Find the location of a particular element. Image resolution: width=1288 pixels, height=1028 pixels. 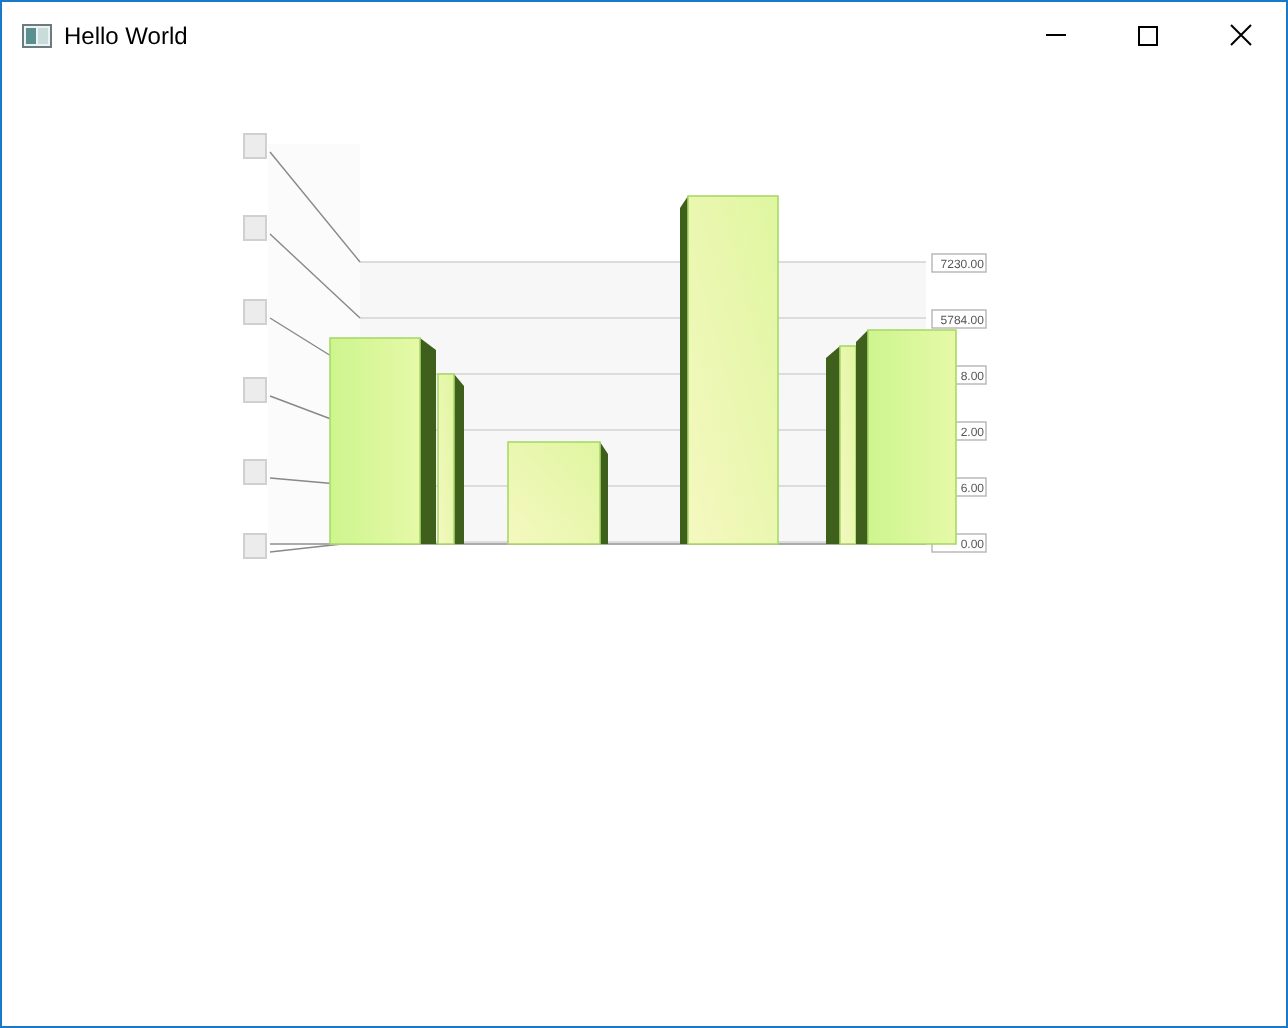

minimize-icon is located at coordinates (1056, 35).